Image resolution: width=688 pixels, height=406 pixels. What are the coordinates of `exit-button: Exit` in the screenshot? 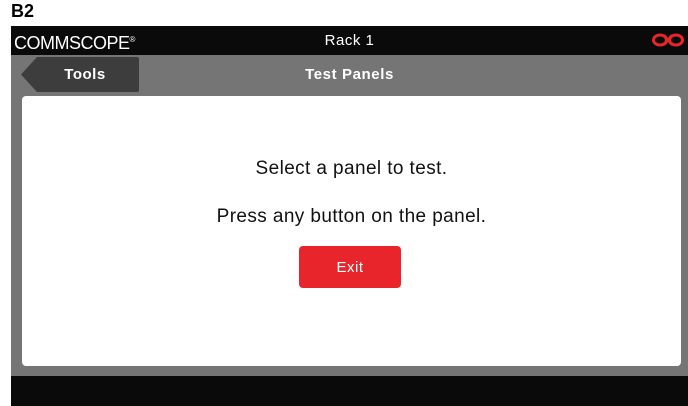 It's located at (350, 267).